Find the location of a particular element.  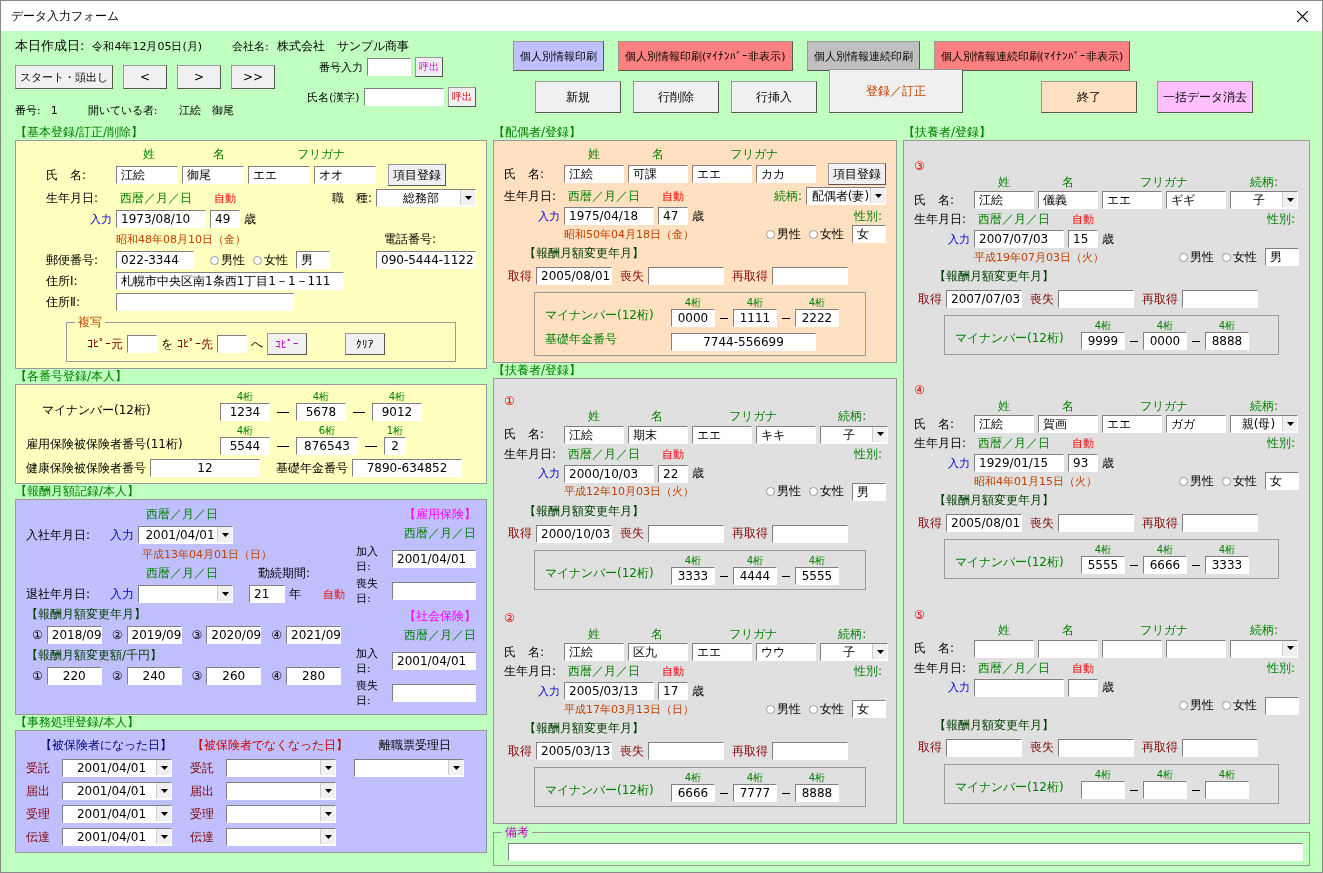

change-amount-field: 280 is located at coordinates (314, 676).